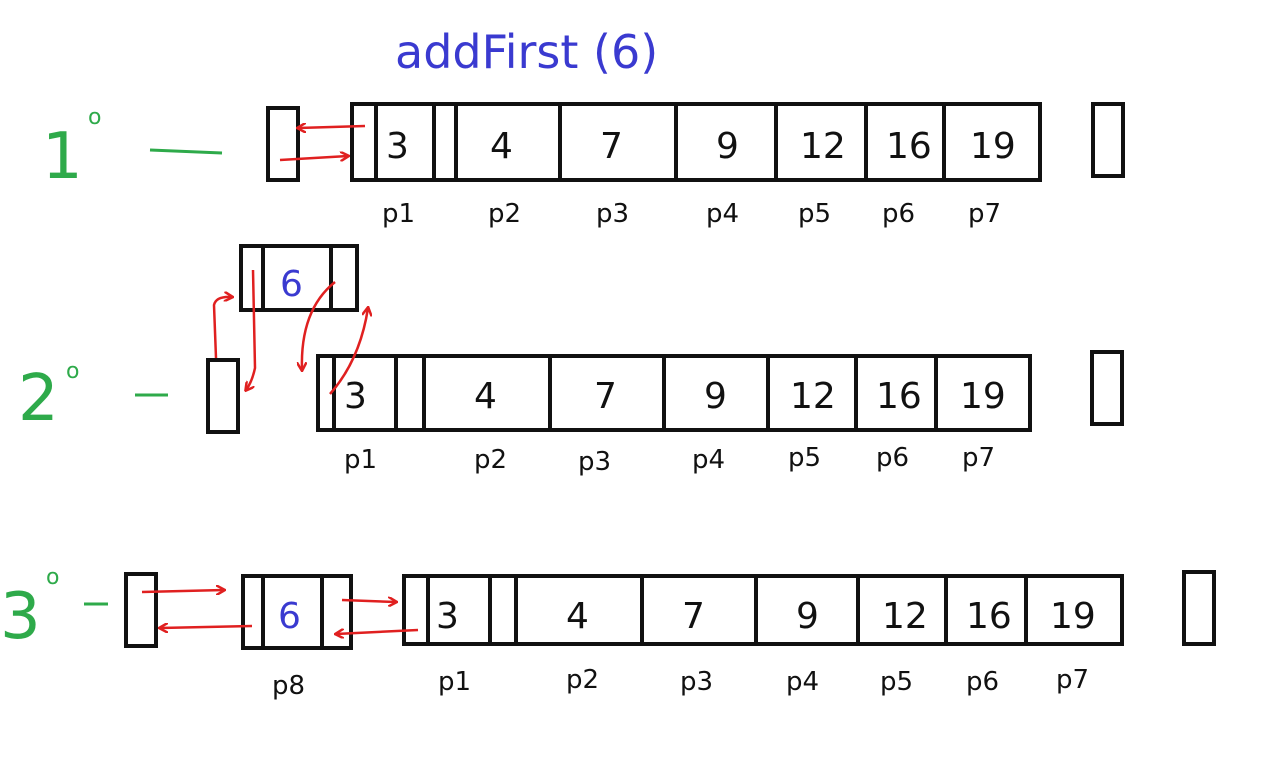  Describe the element at coordinates (288, 686) in the screenshot. I see `node-label: p8` at that location.